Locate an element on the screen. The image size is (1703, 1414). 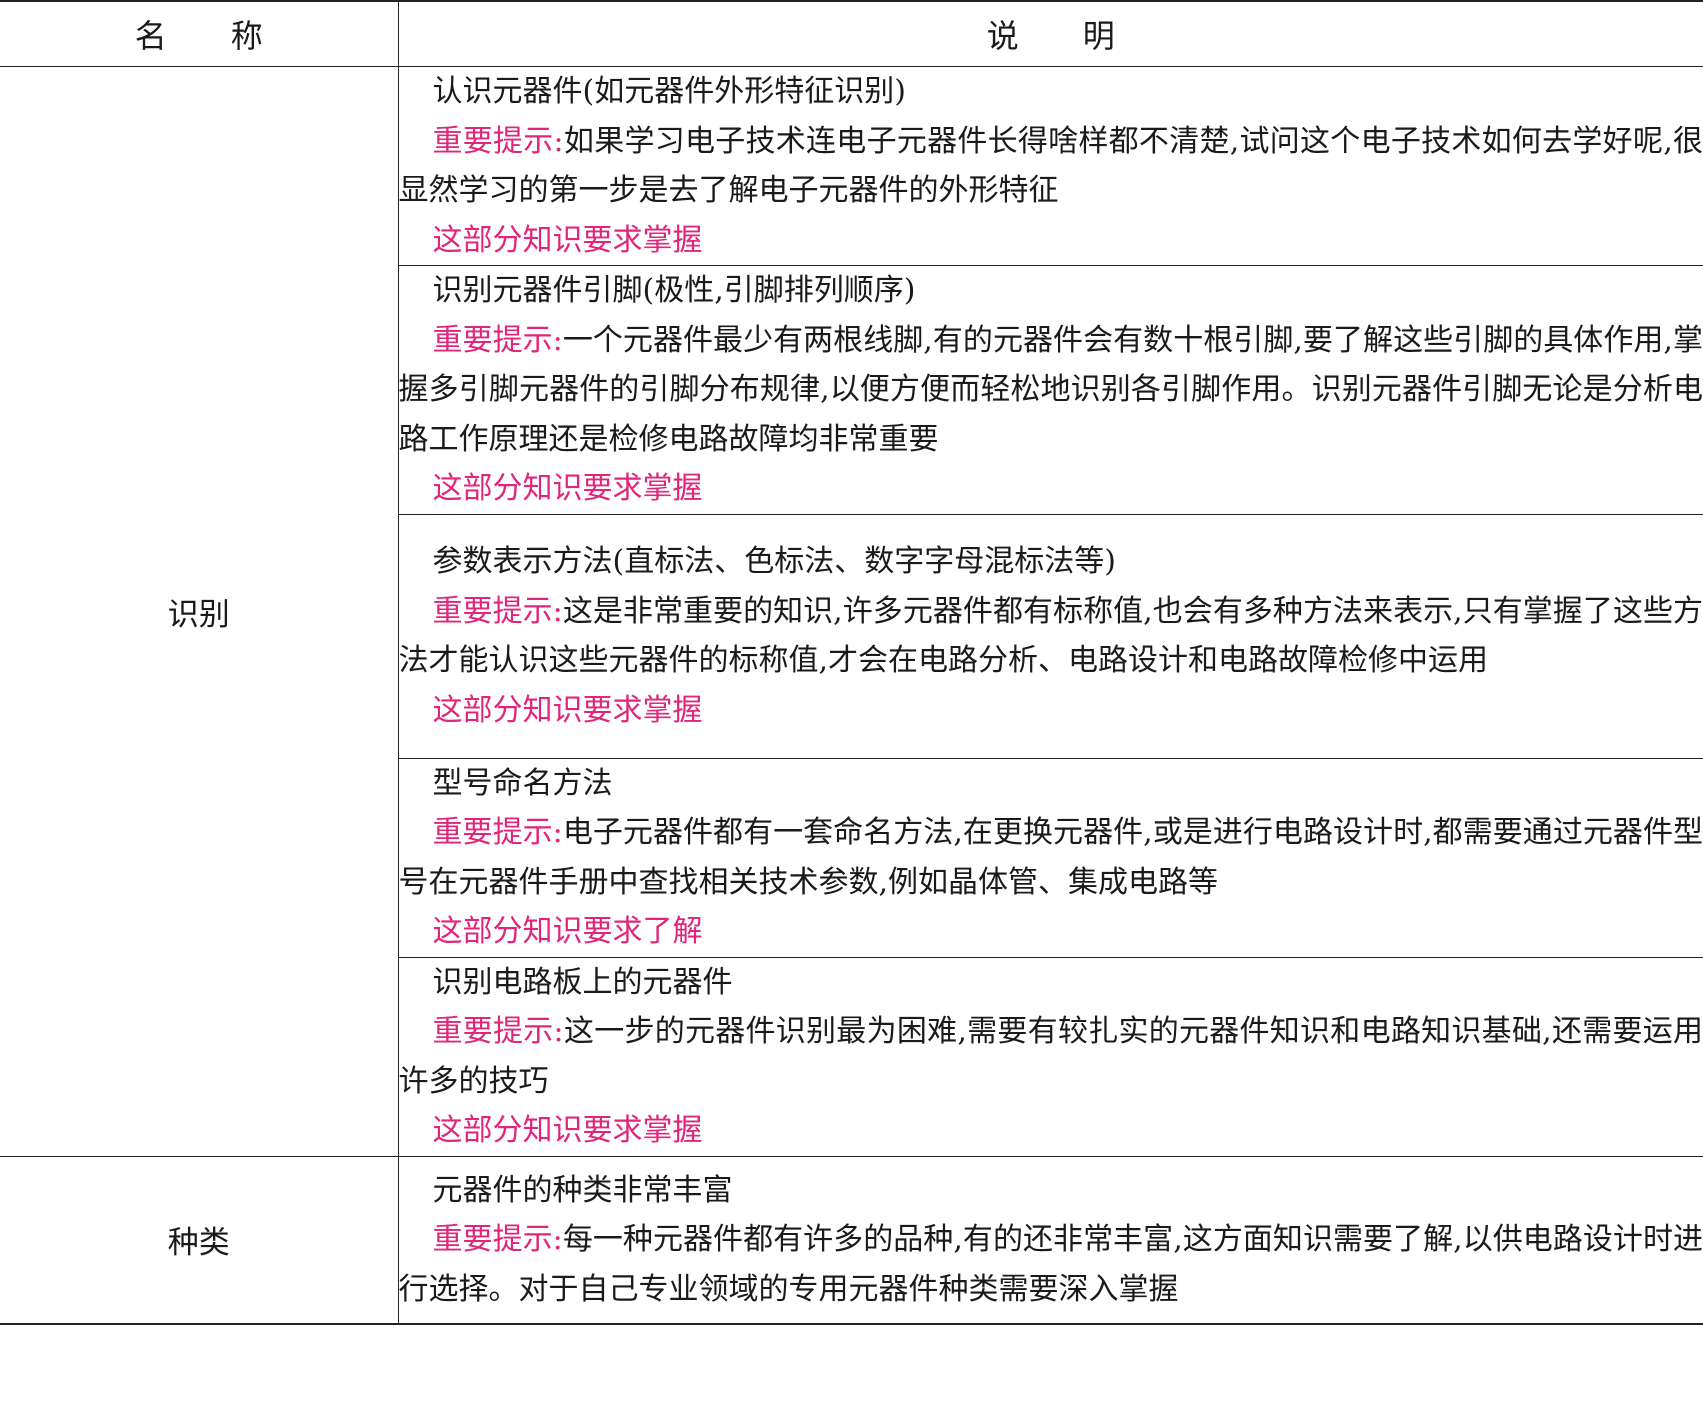
item-title: 识别电路板上的元器件 is located at coordinates (582, 982).